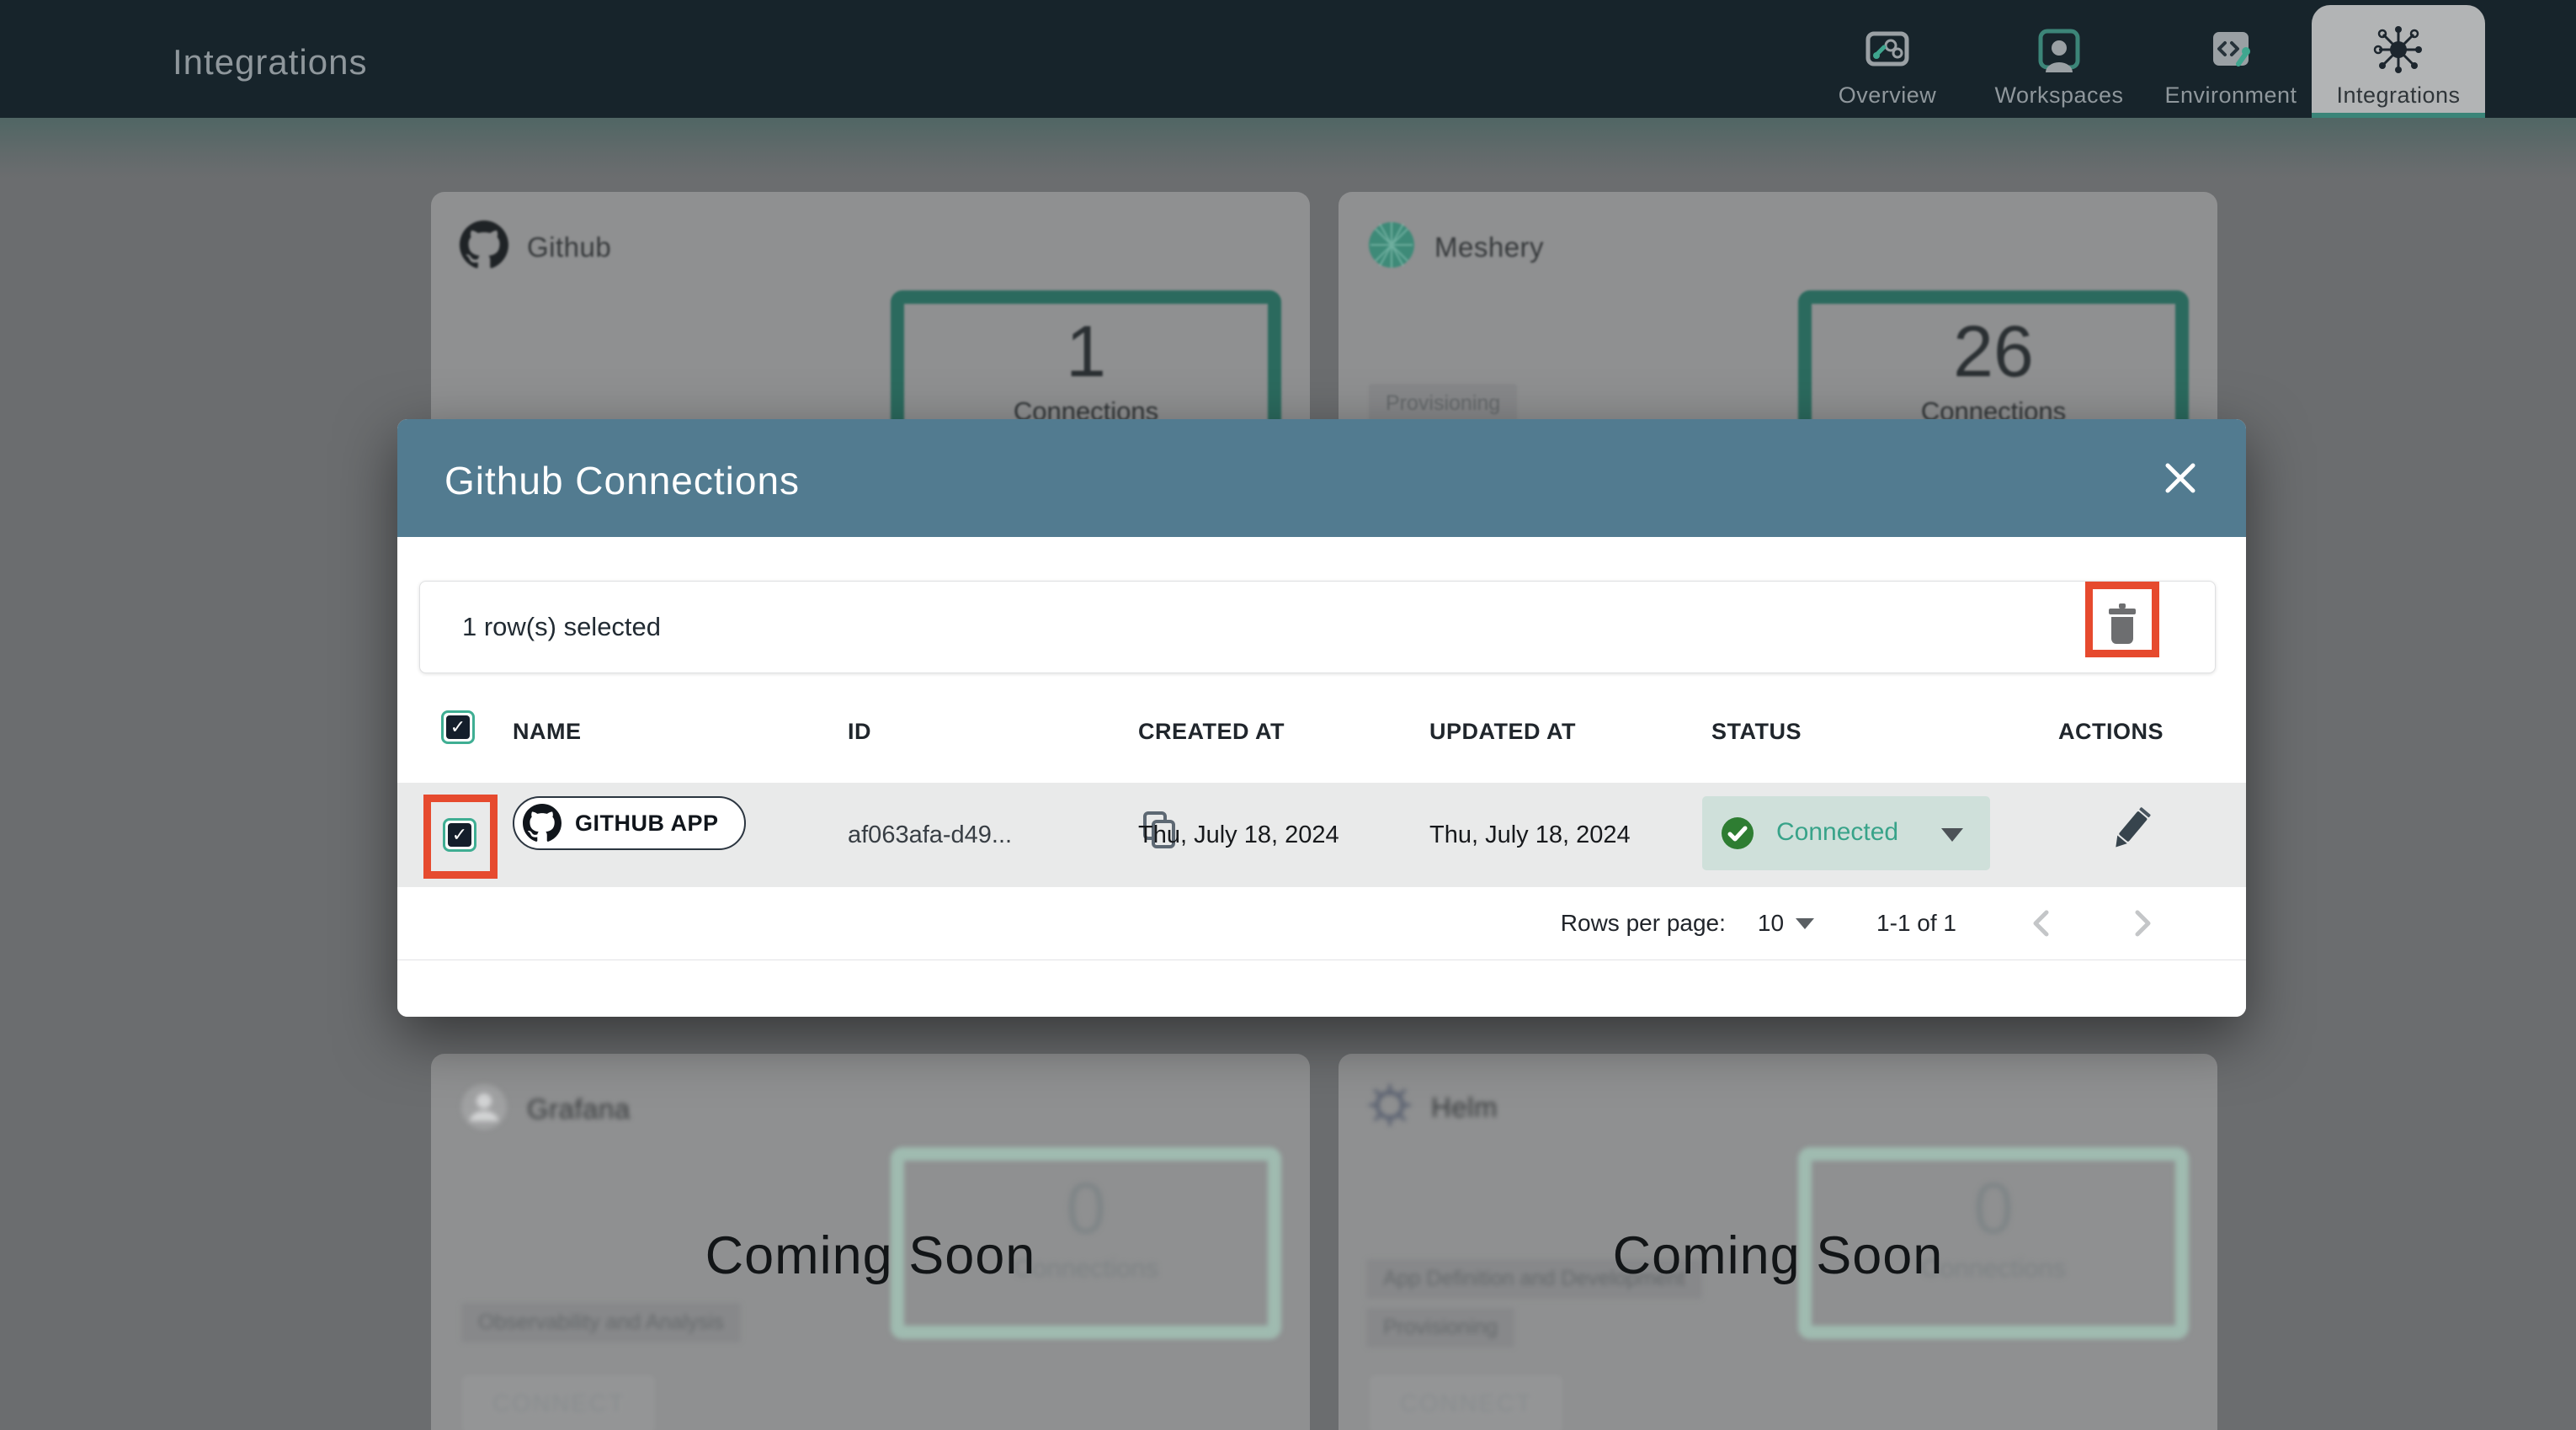 The image size is (2576, 1430). What do you see at coordinates (1390, 1107) in the screenshot?
I see `helm-logo-icon` at bounding box center [1390, 1107].